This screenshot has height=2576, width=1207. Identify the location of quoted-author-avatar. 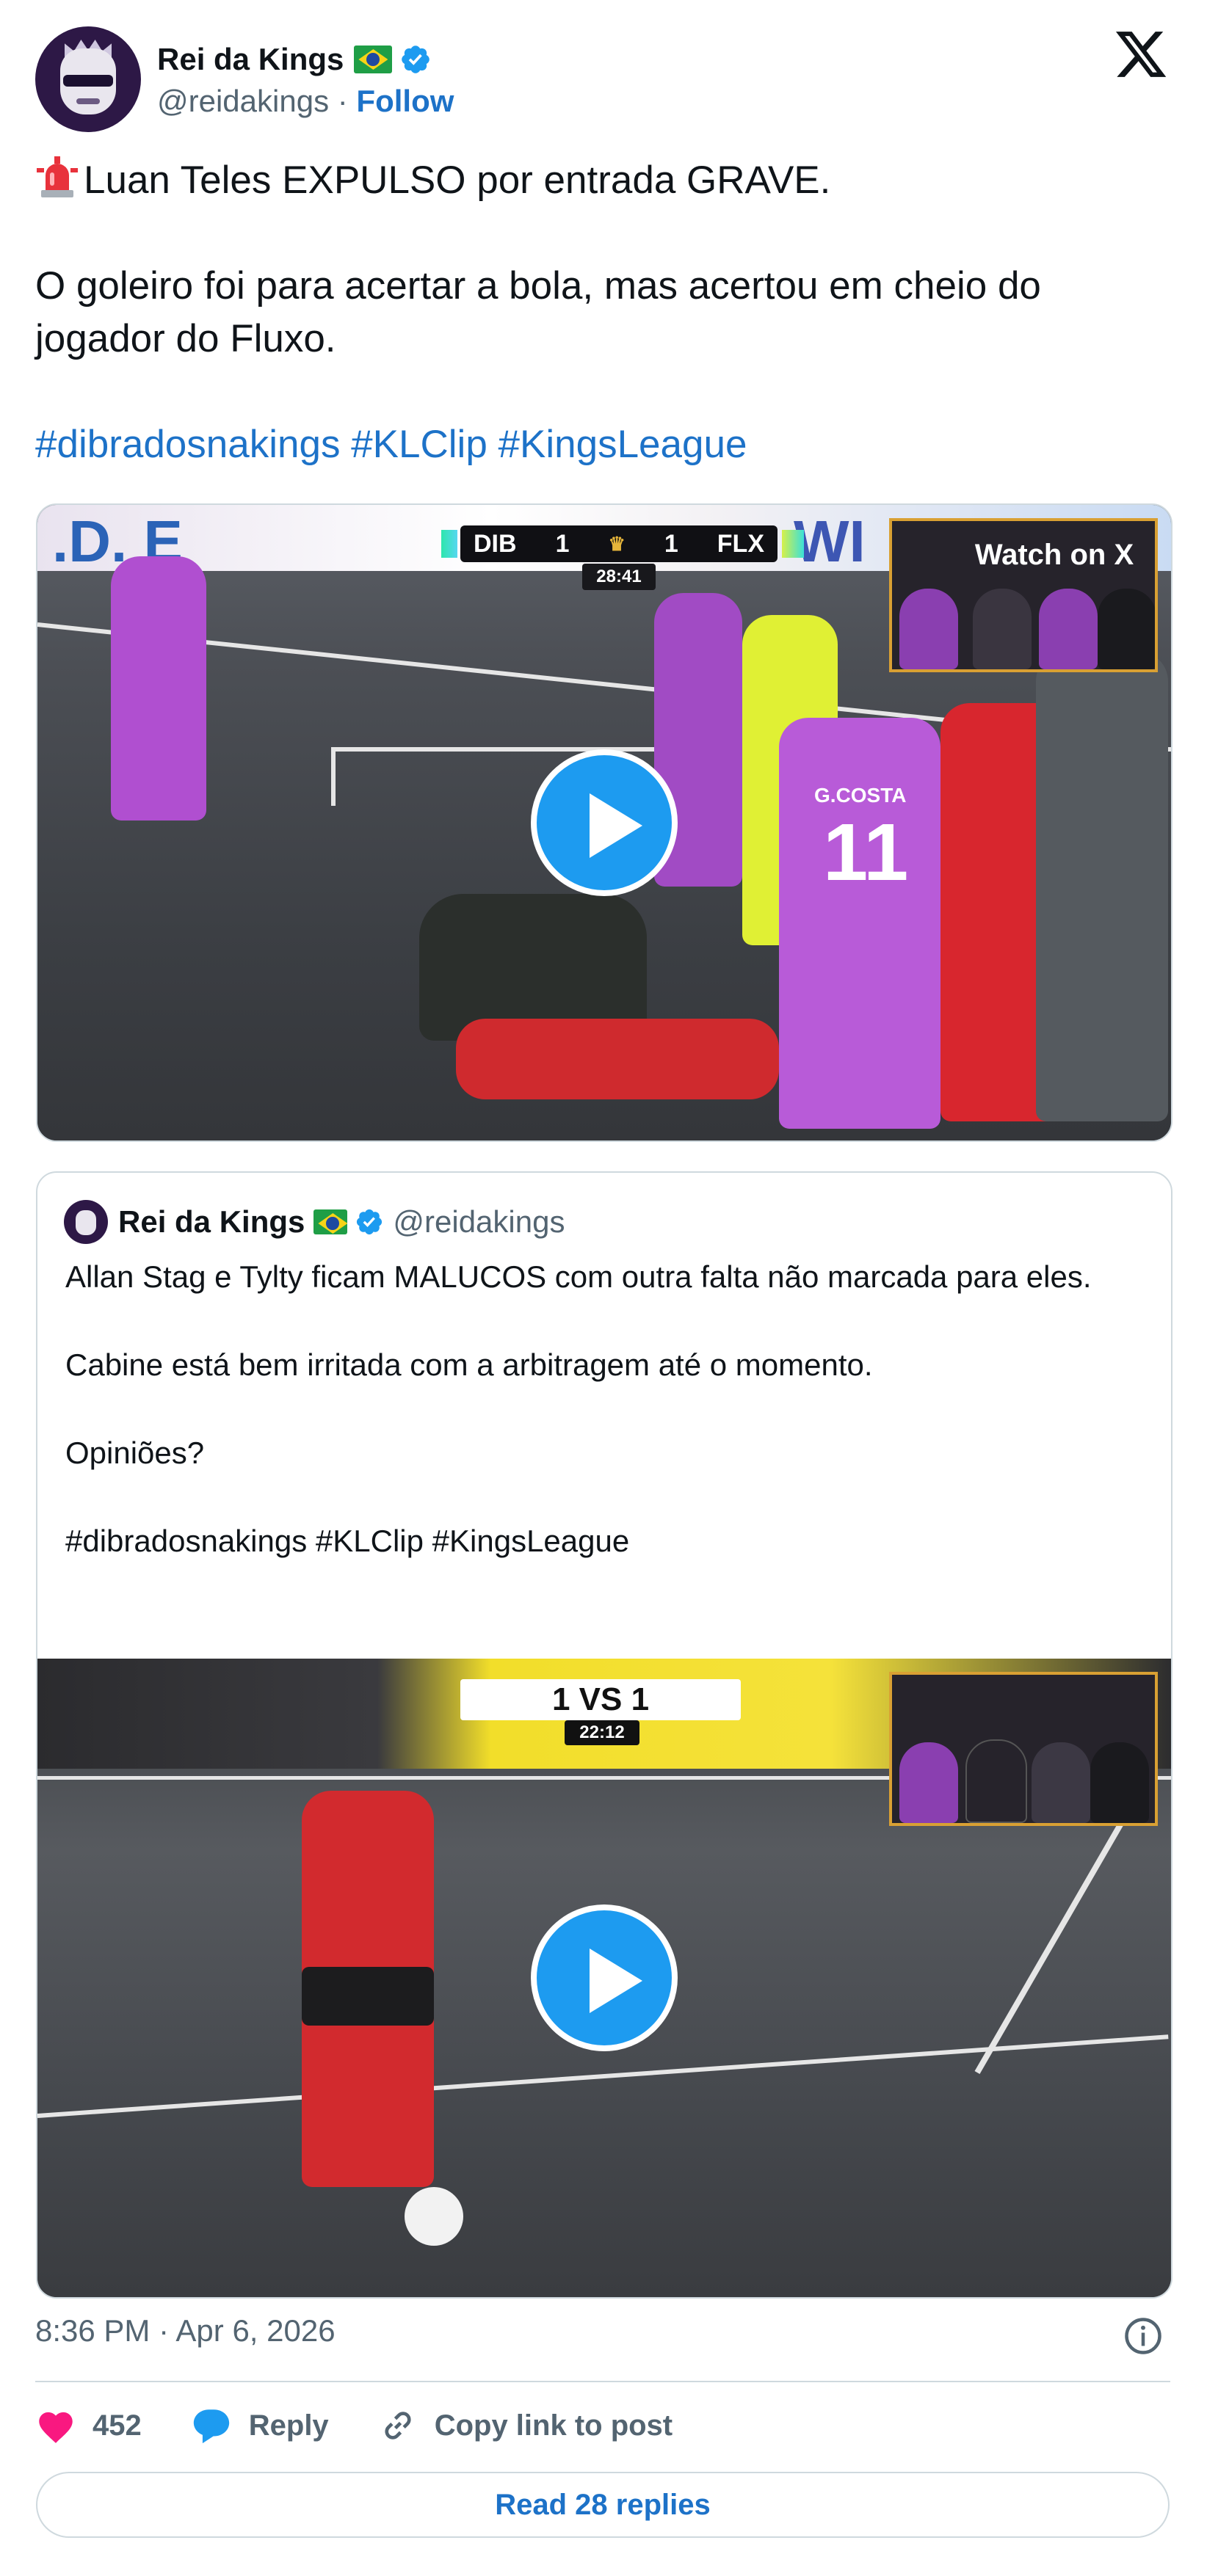
(86, 1222).